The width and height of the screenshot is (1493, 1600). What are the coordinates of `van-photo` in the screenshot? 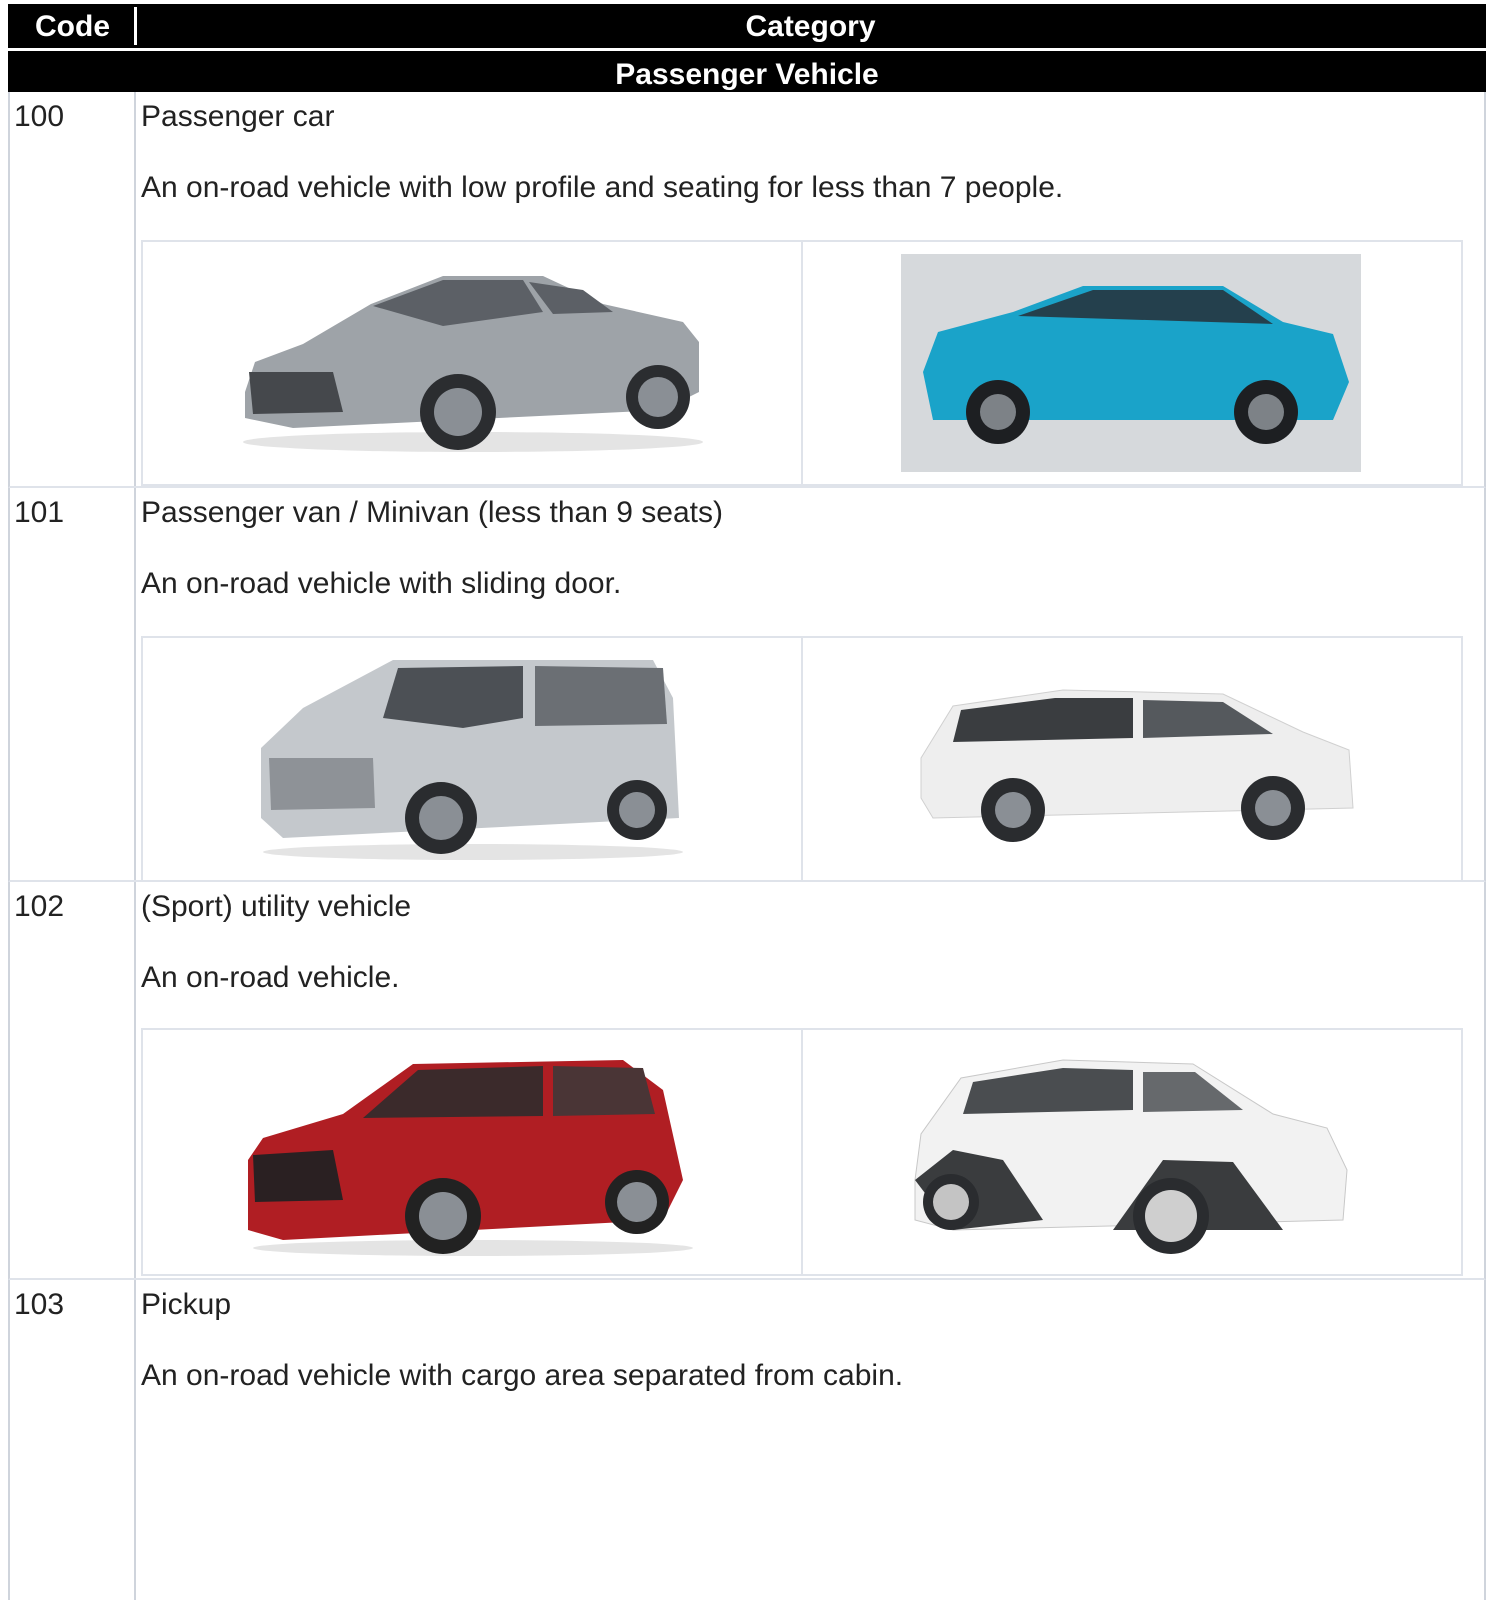 It's located at (472, 760).